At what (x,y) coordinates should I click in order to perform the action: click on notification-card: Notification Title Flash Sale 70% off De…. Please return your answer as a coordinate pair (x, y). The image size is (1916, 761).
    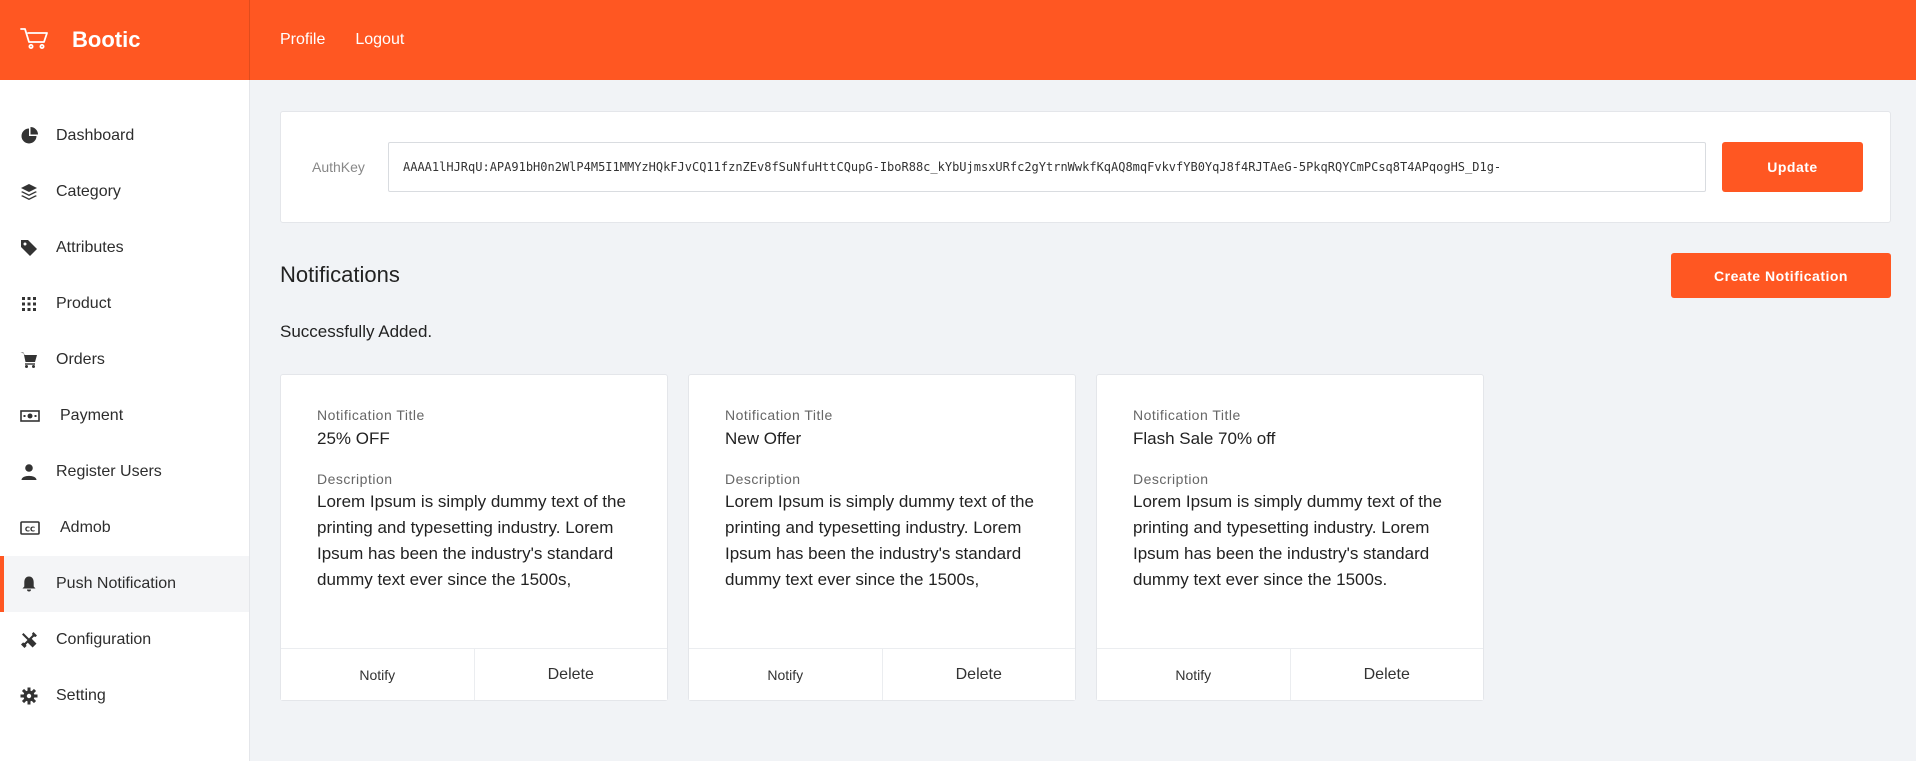
    Looking at the image, I should click on (1290, 537).